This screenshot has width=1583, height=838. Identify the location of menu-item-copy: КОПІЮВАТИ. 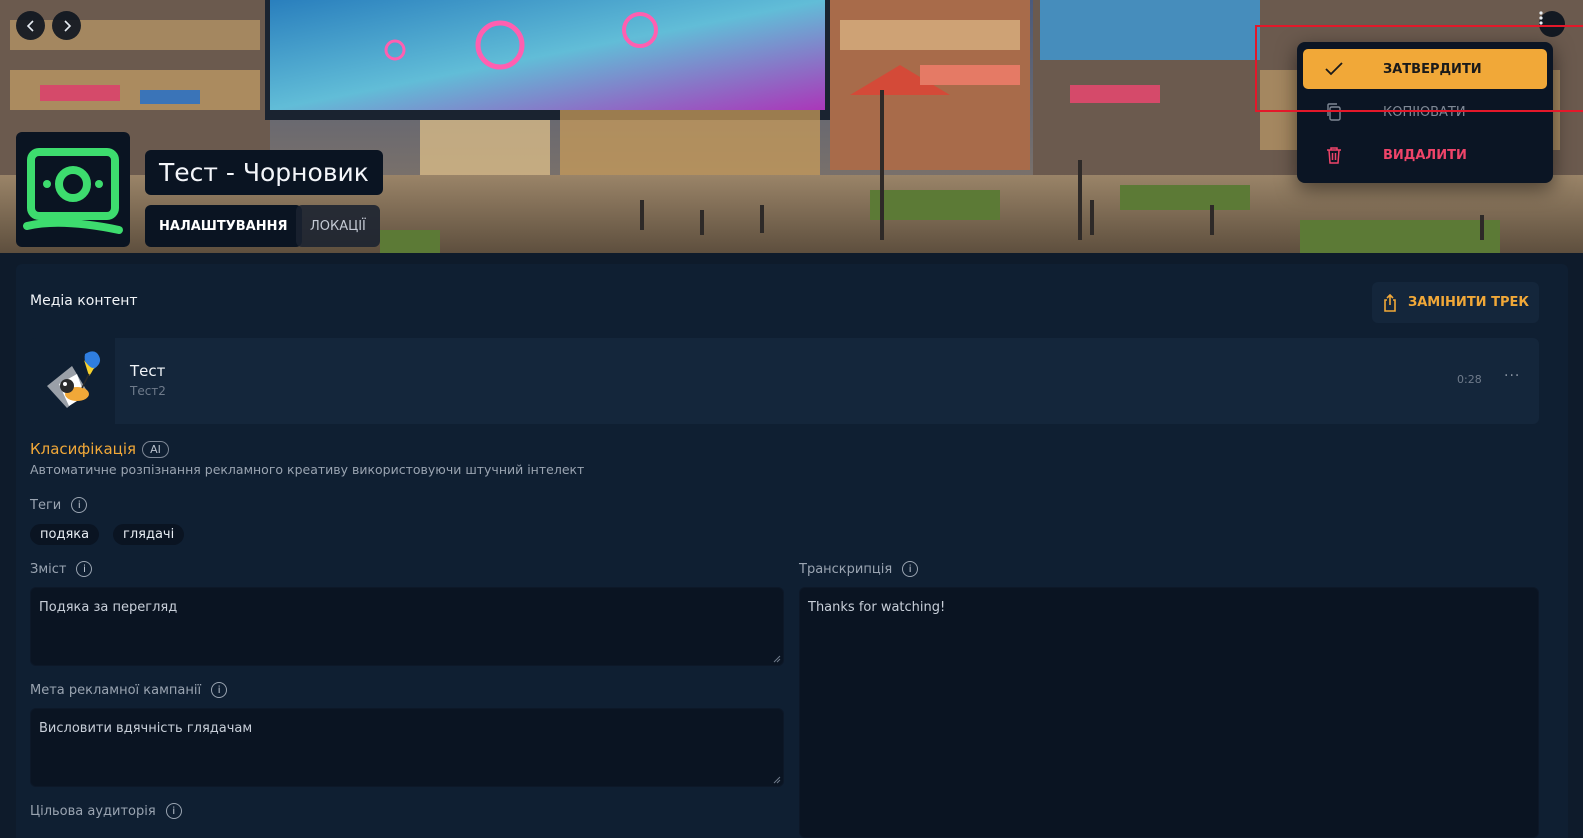
(1425, 112).